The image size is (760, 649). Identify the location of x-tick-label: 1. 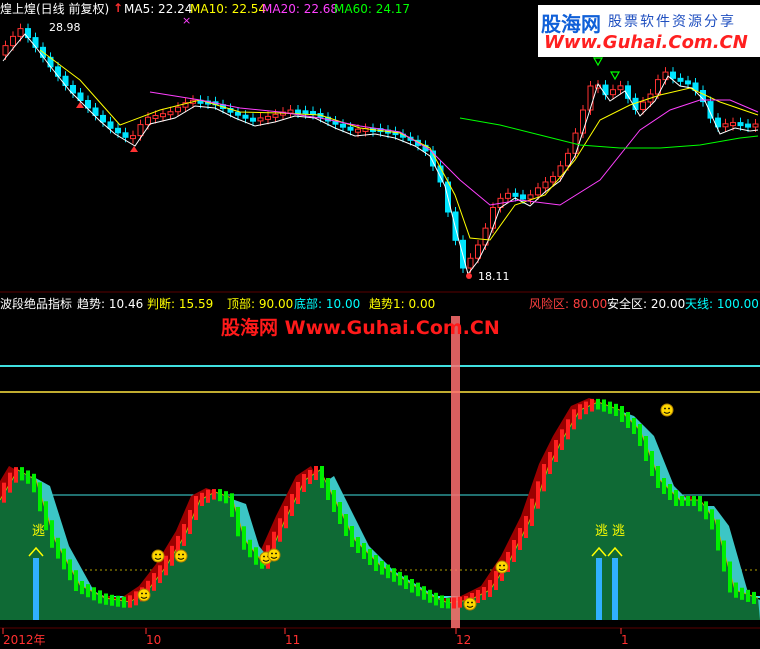
(625, 640).